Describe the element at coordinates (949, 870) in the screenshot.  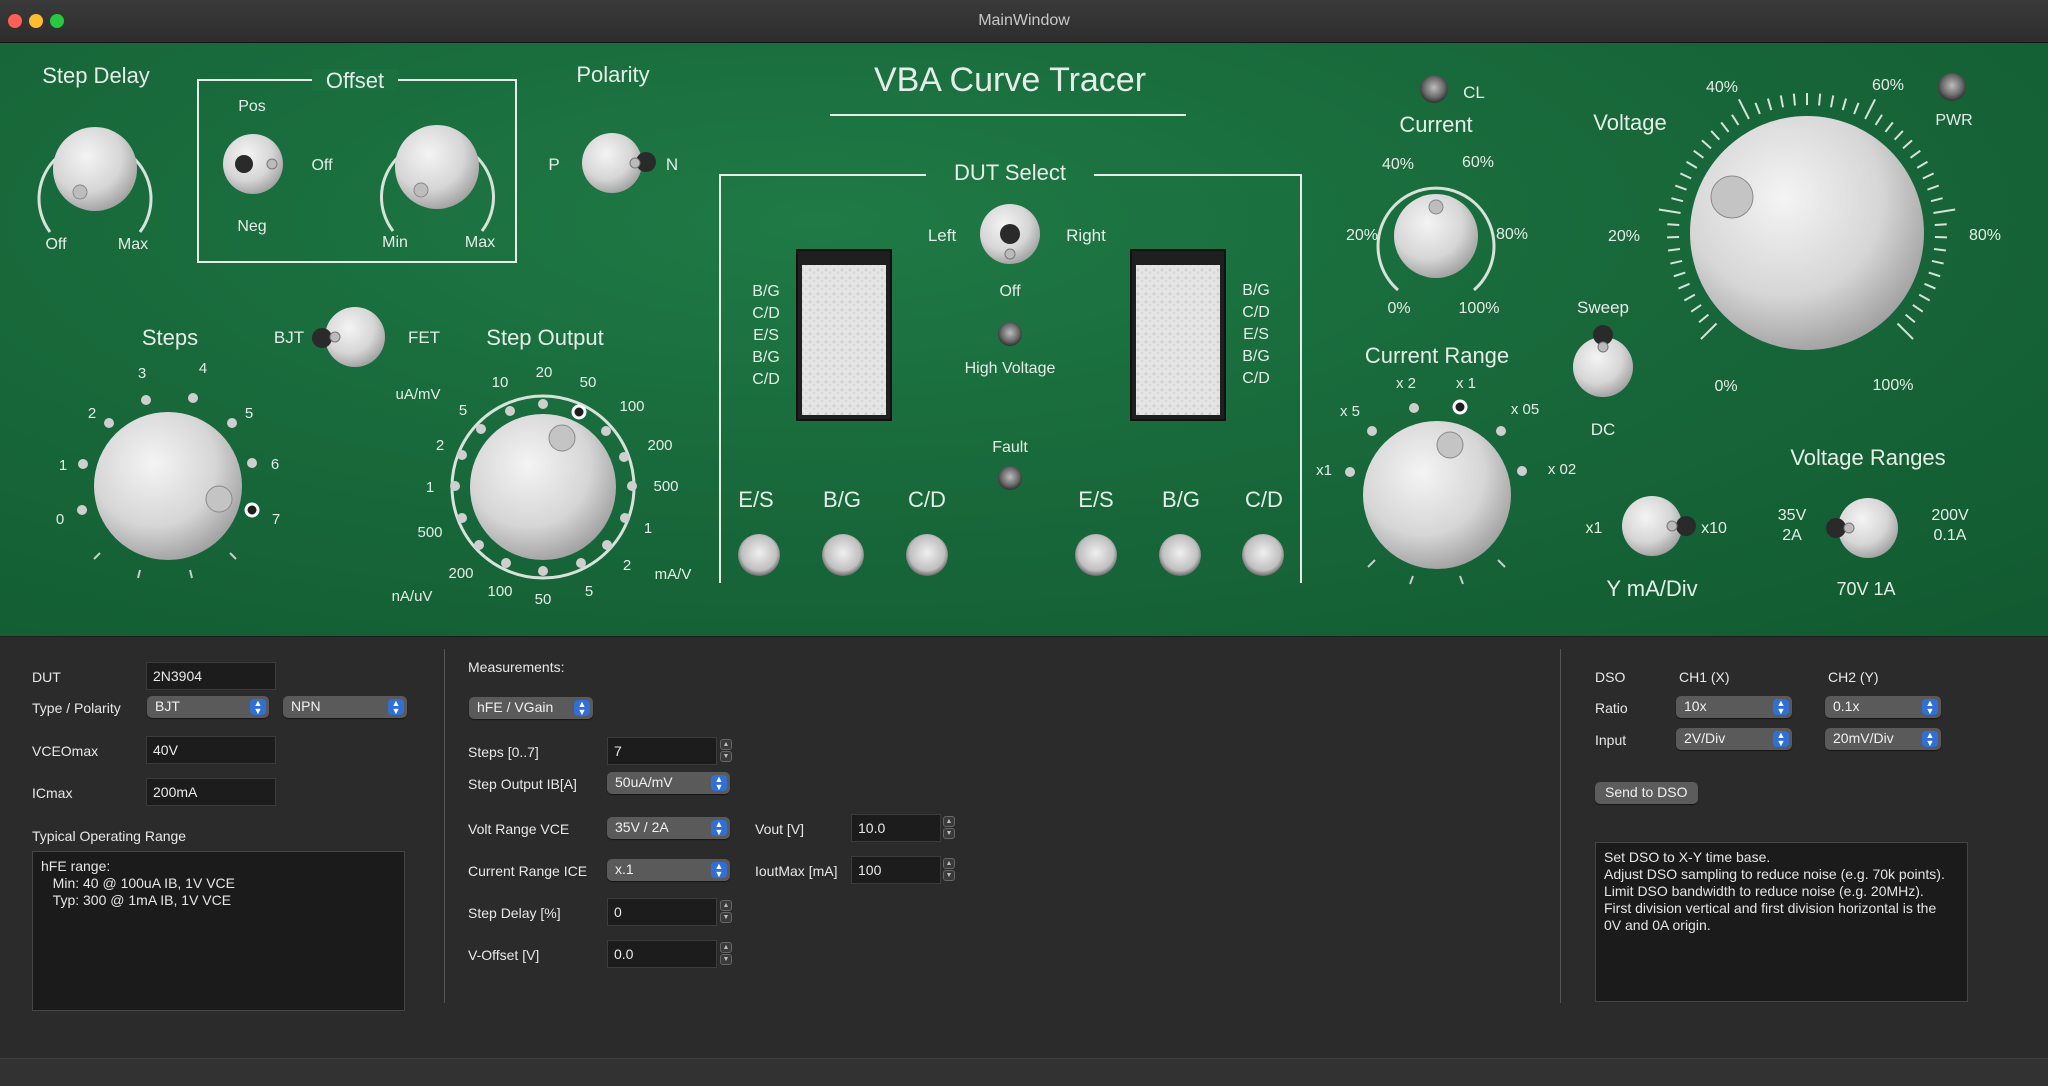
I see `ioutmax-stepper: ▲▼` at that location.